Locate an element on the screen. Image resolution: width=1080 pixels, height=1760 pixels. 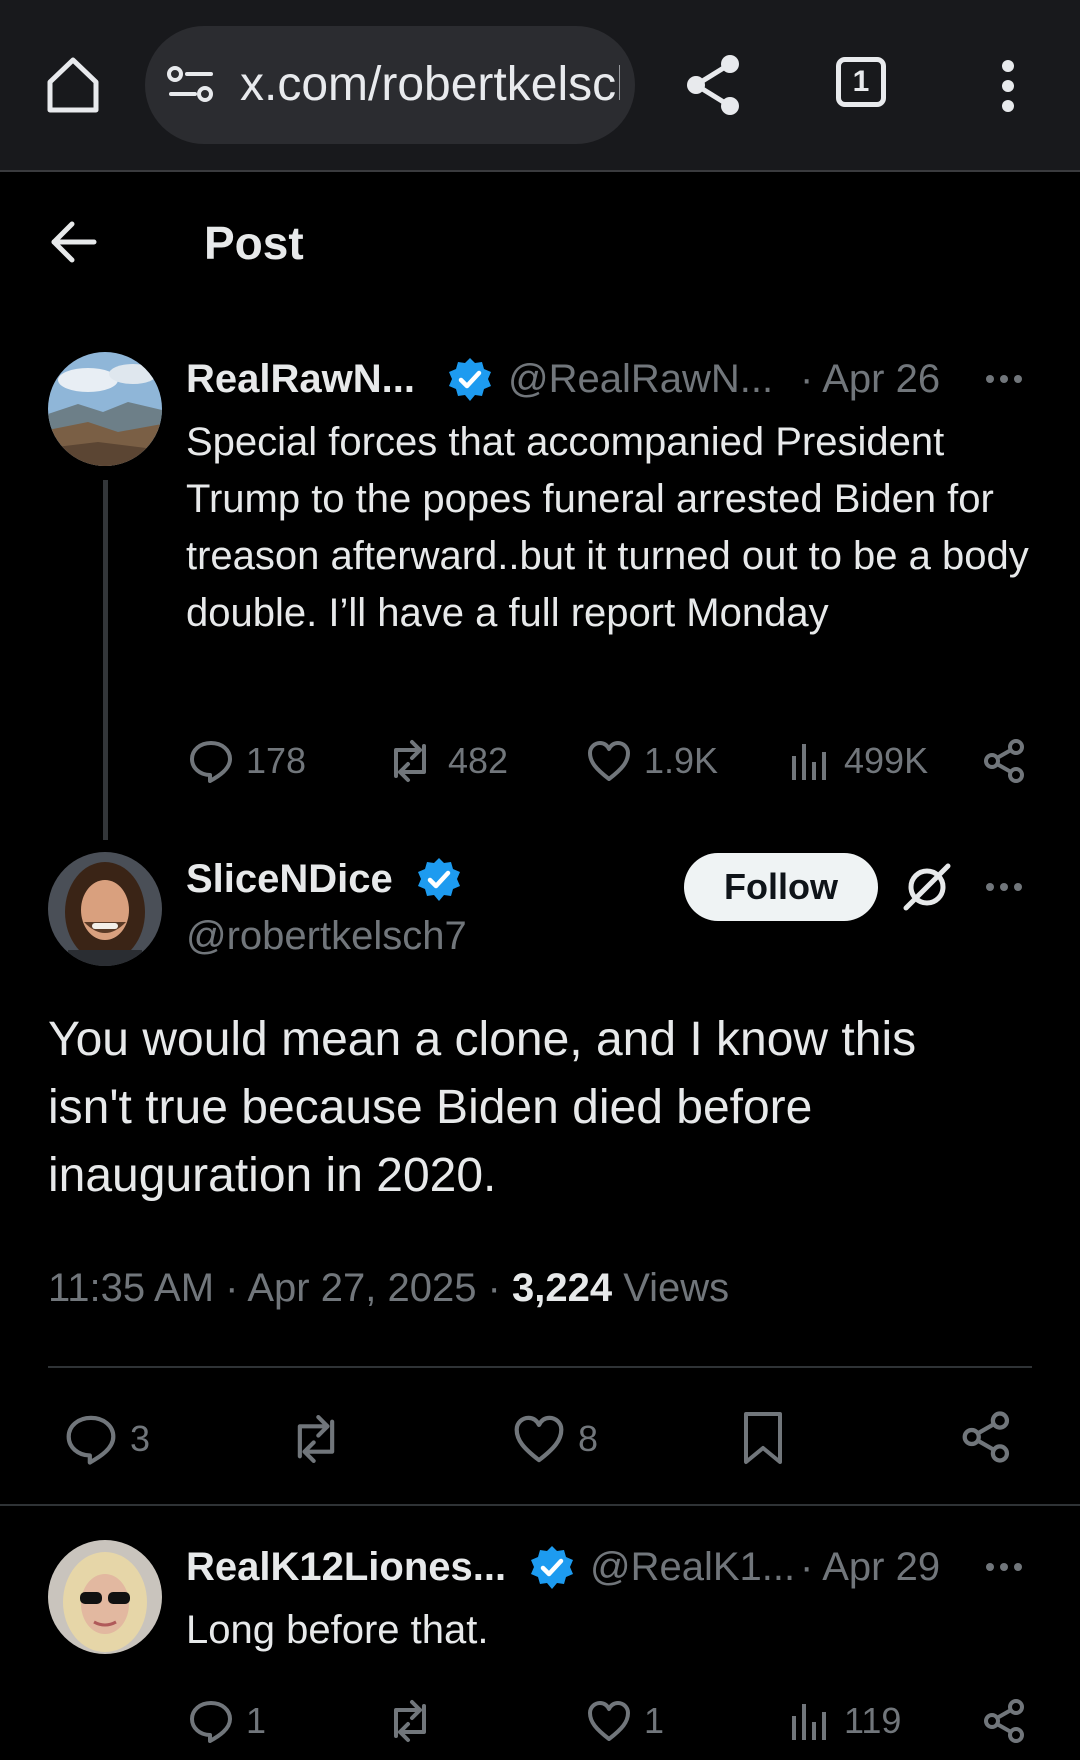
tweet-time: 11:35 AM · Apr 27, 2025 · is located at coordinates (280, 1288).